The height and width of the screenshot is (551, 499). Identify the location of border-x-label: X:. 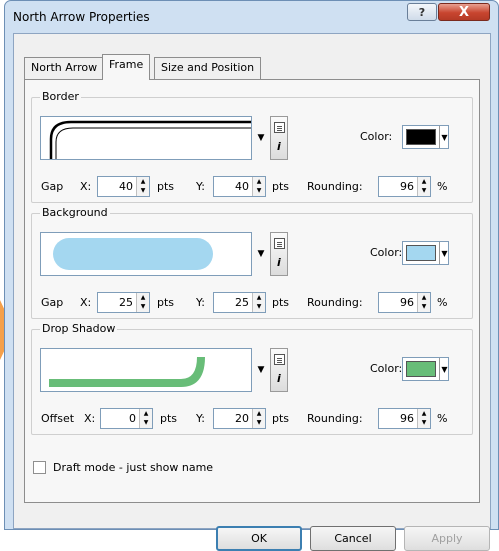
(86, 186).